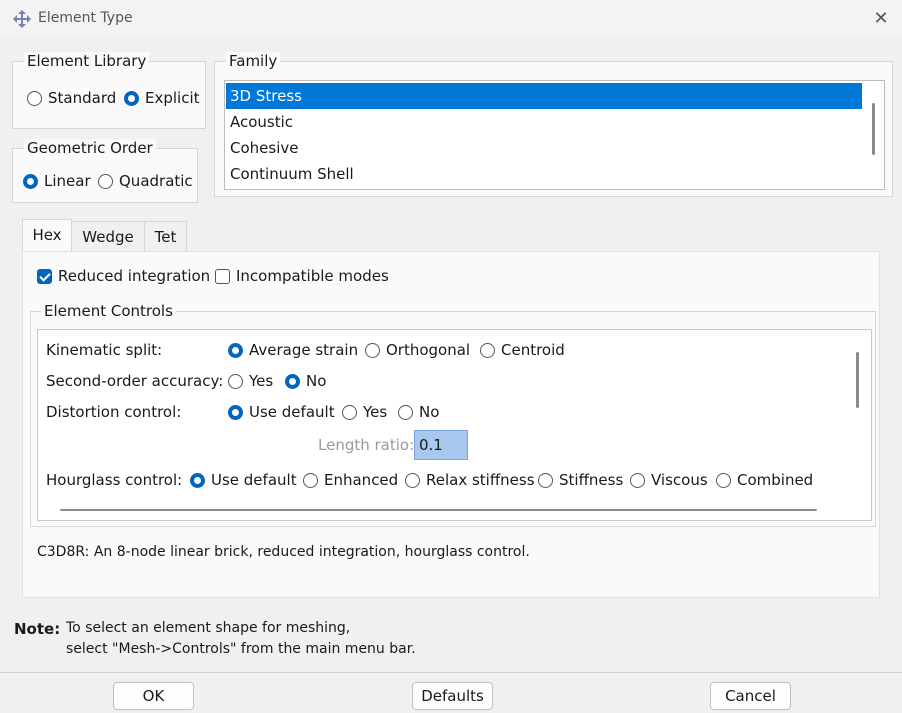 The width and height of the screenshot is (902, 713). What do you see at coordinates (104, 350) in the screenshot?
I see `kinematic-split-label: Kinematic split:` at bounding box center [104, 350].